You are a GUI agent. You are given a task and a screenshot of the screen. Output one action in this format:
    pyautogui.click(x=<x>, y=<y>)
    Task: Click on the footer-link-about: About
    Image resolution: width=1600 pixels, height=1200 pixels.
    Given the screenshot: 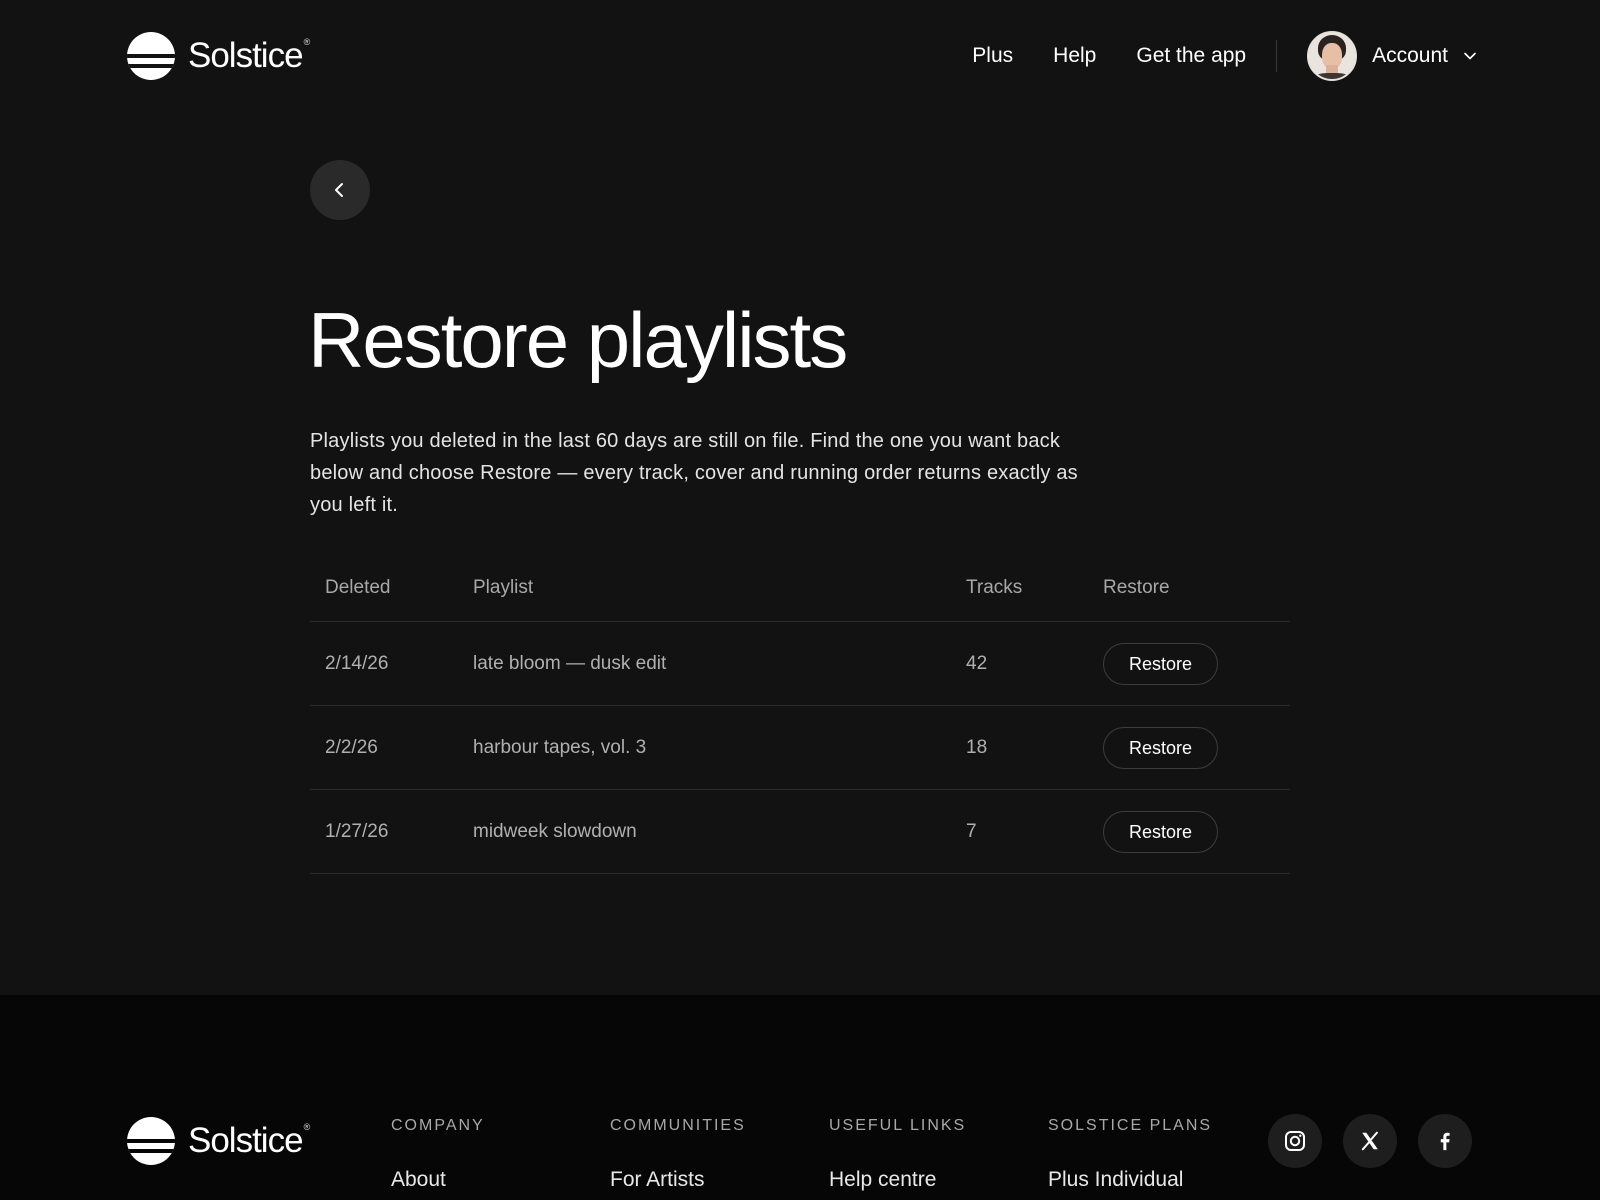 What is the action you would take?
    pyautogui.click(x=438, y=1180)
    